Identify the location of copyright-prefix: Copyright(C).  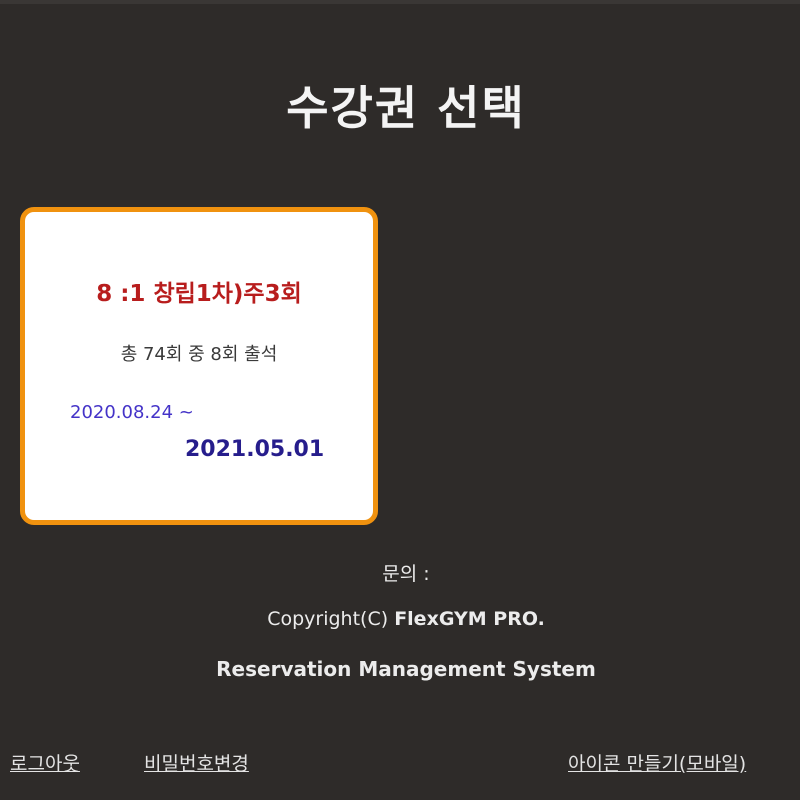
(331, 619).